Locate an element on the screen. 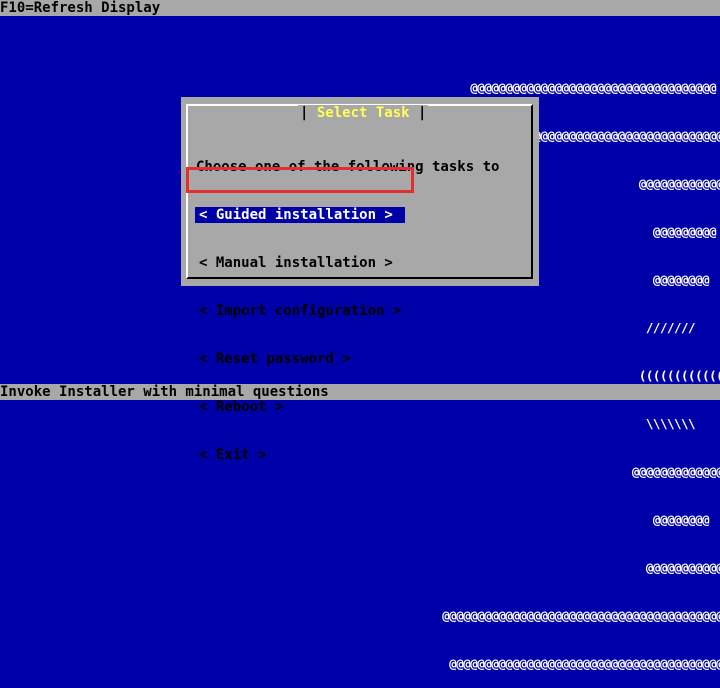 Image resolution: width=720 pixels, height=688 pixels. ascii-art-line: @@@@@@@@ is located at coordinates (555, 519).